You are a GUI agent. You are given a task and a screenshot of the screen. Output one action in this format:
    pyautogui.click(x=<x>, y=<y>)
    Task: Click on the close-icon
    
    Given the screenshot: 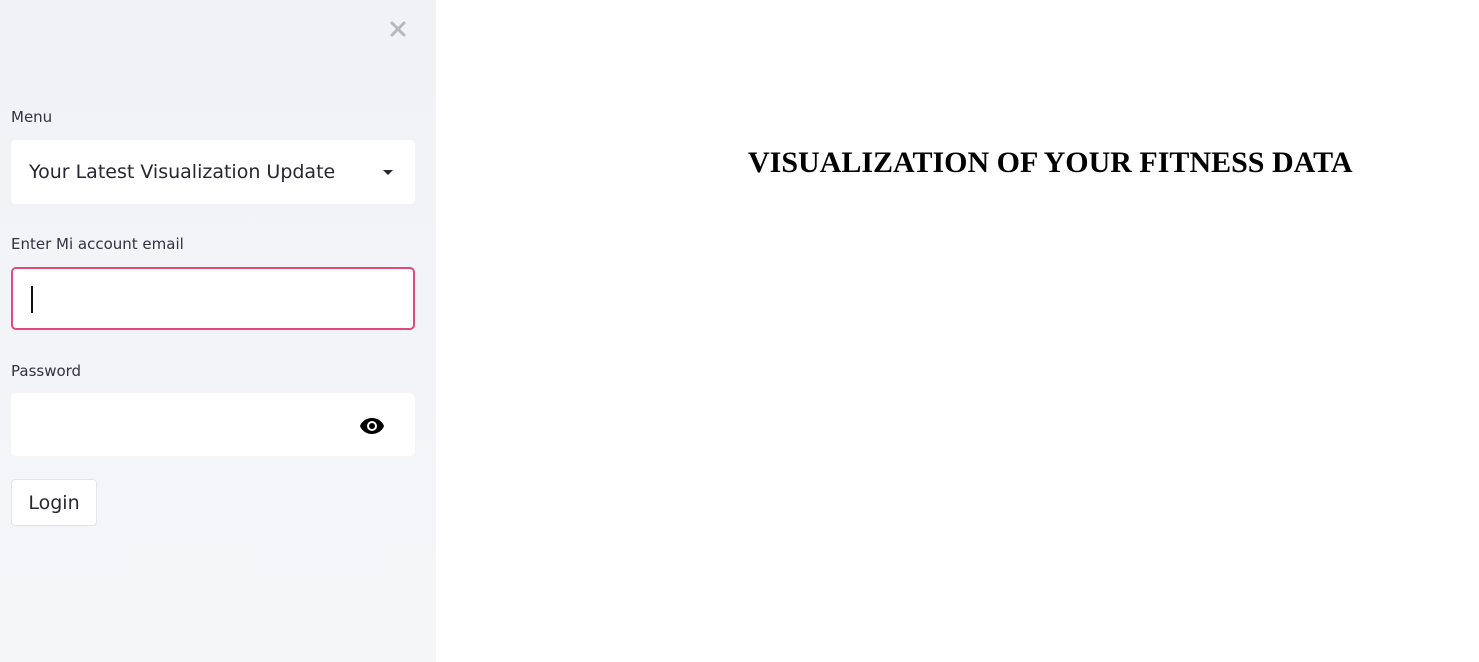 What is the action you would take?
    pyautogui.click(x=398, y=29)
    